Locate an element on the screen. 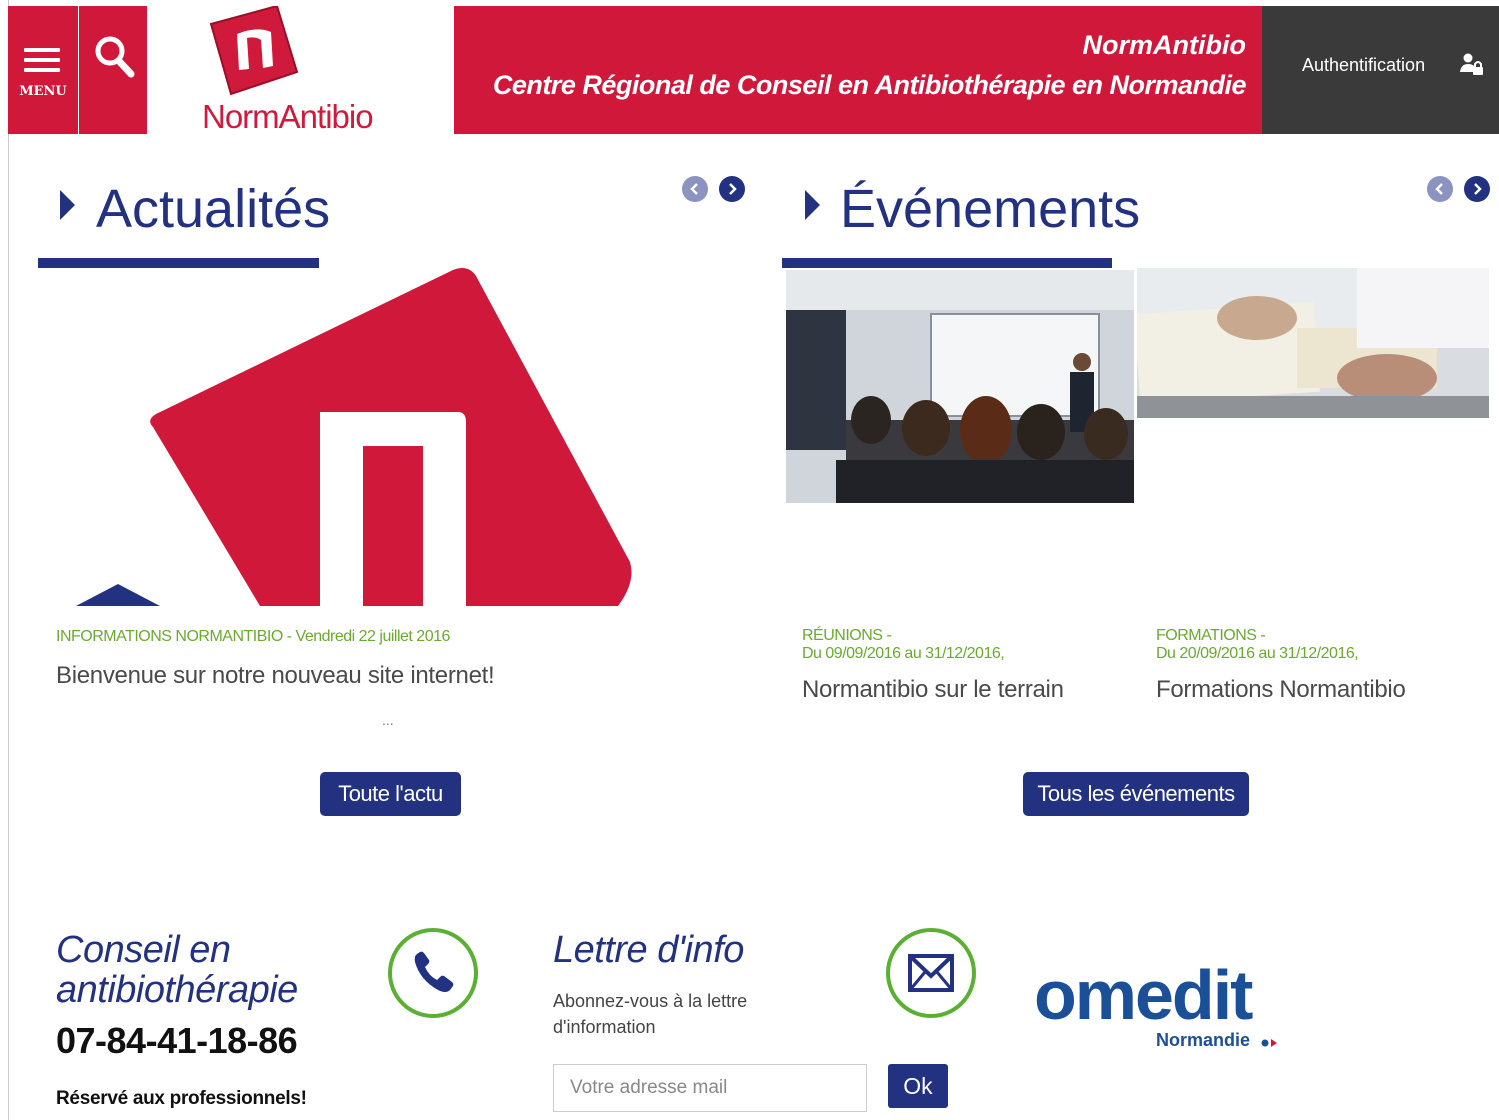 This screenshot has height=1120, width=1499. menu-icon is located at coordinates (42, 63).